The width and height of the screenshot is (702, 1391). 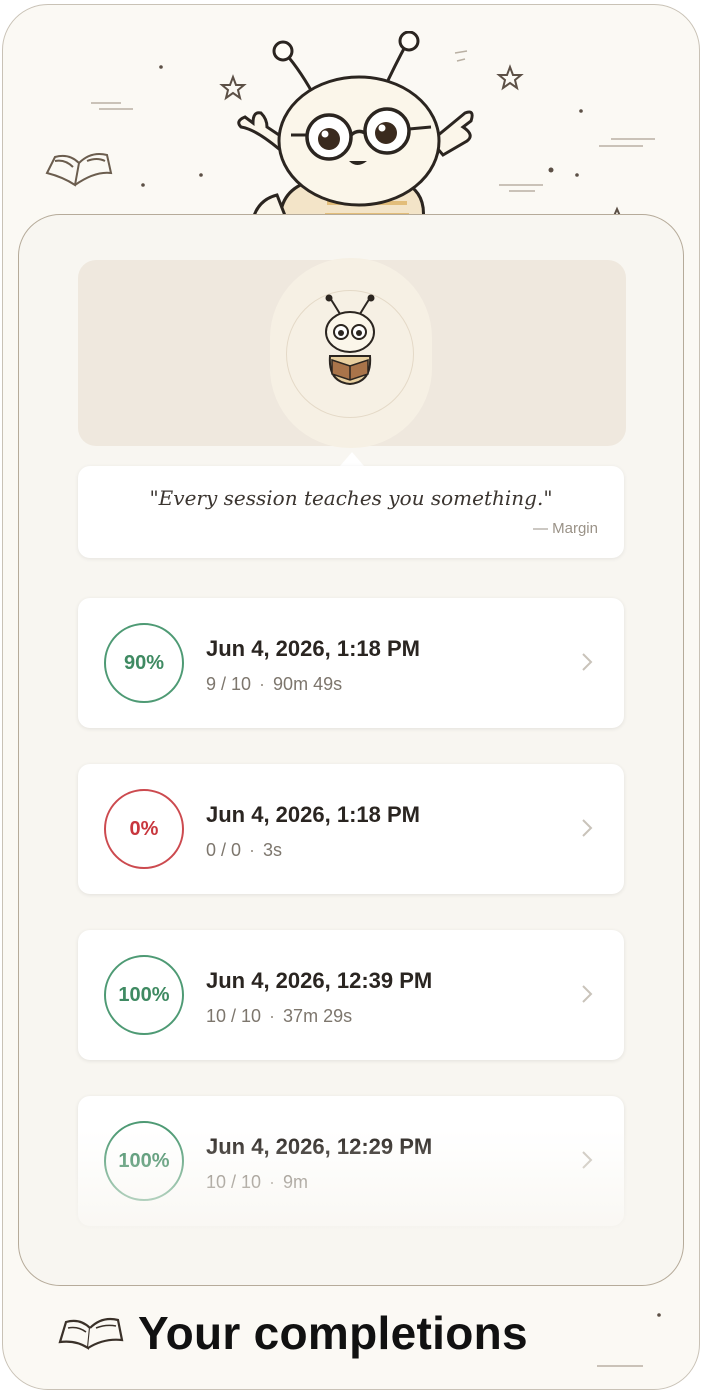 I want to click on list-item: 90% Jun 4, 2026, 1:18 PM 9 / 10 · 90m 49s, so click(x=351, y=663).